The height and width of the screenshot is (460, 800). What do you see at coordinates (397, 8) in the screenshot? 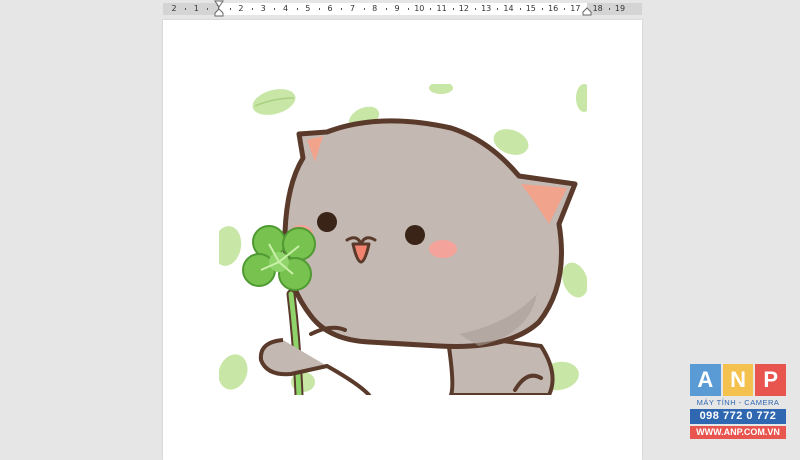
I see `ruler-number: 9` at bounding box center [397, 8].